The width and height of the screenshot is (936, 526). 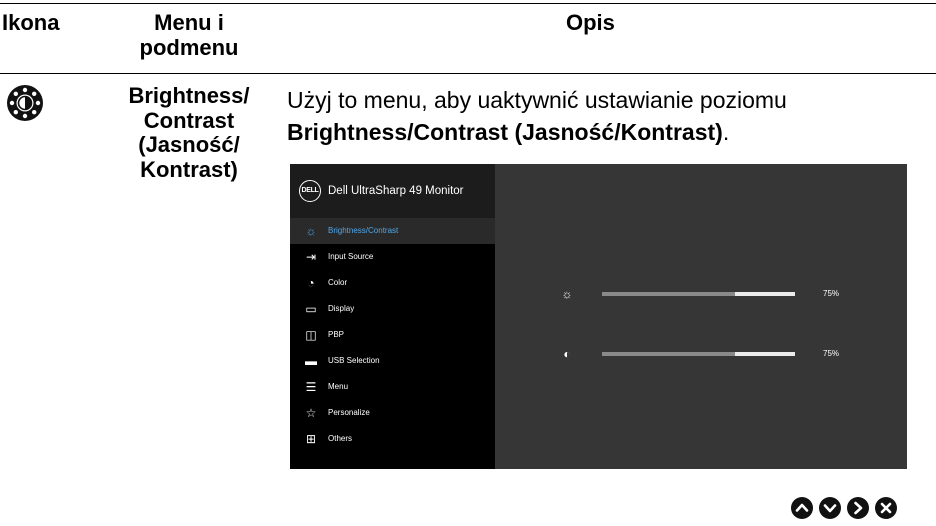 I want to click on brightness-value: 75%, so click(x=831, y=293).